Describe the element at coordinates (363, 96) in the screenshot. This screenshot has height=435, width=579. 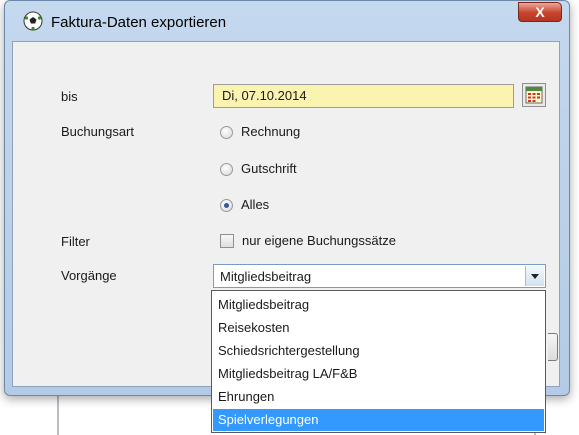
I see `bis-date-field: Di, 07.10.2014` at that location.